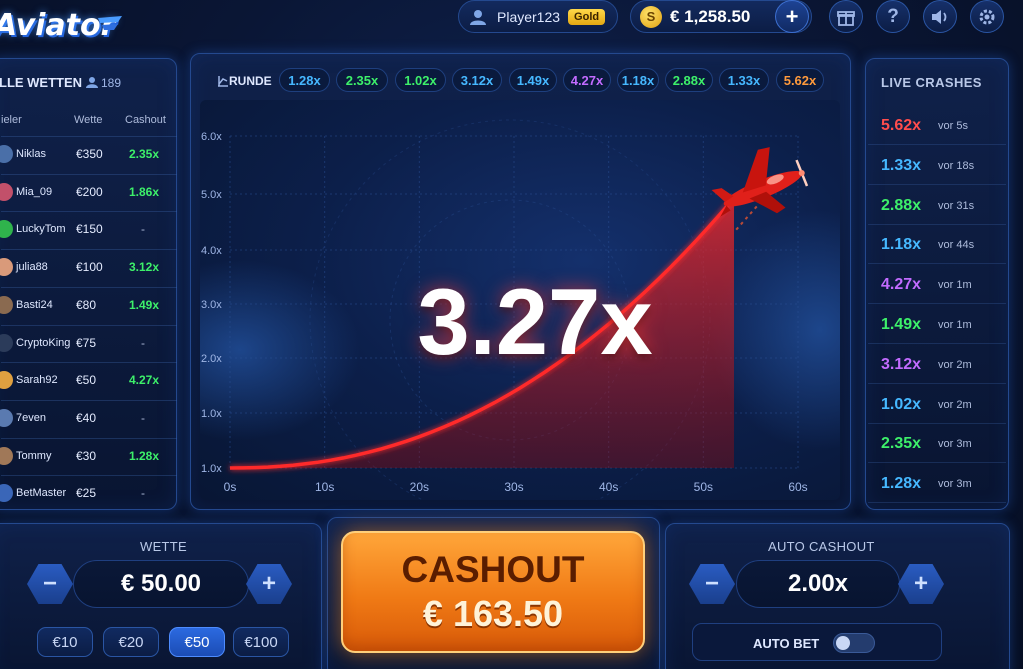 This screenshot has height=669, width=1023. I want to click on help-button: ?, so click(893, 16).